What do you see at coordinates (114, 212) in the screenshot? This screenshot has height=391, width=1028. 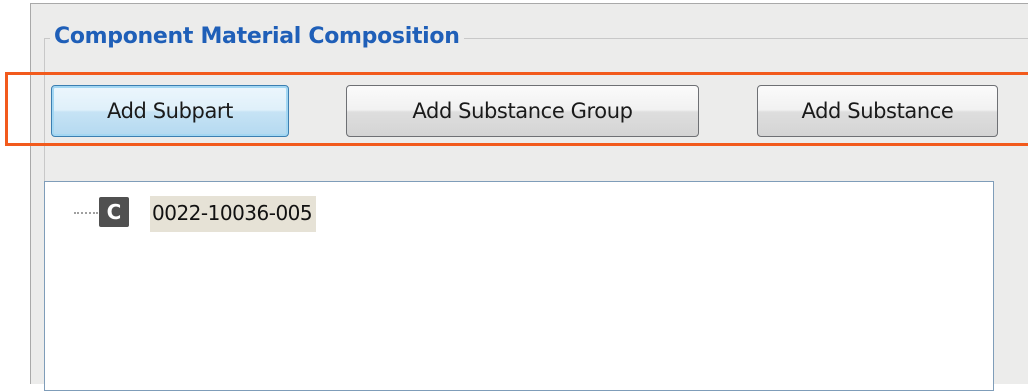 I see `component-icon: C` at bounding box center [114, 212].